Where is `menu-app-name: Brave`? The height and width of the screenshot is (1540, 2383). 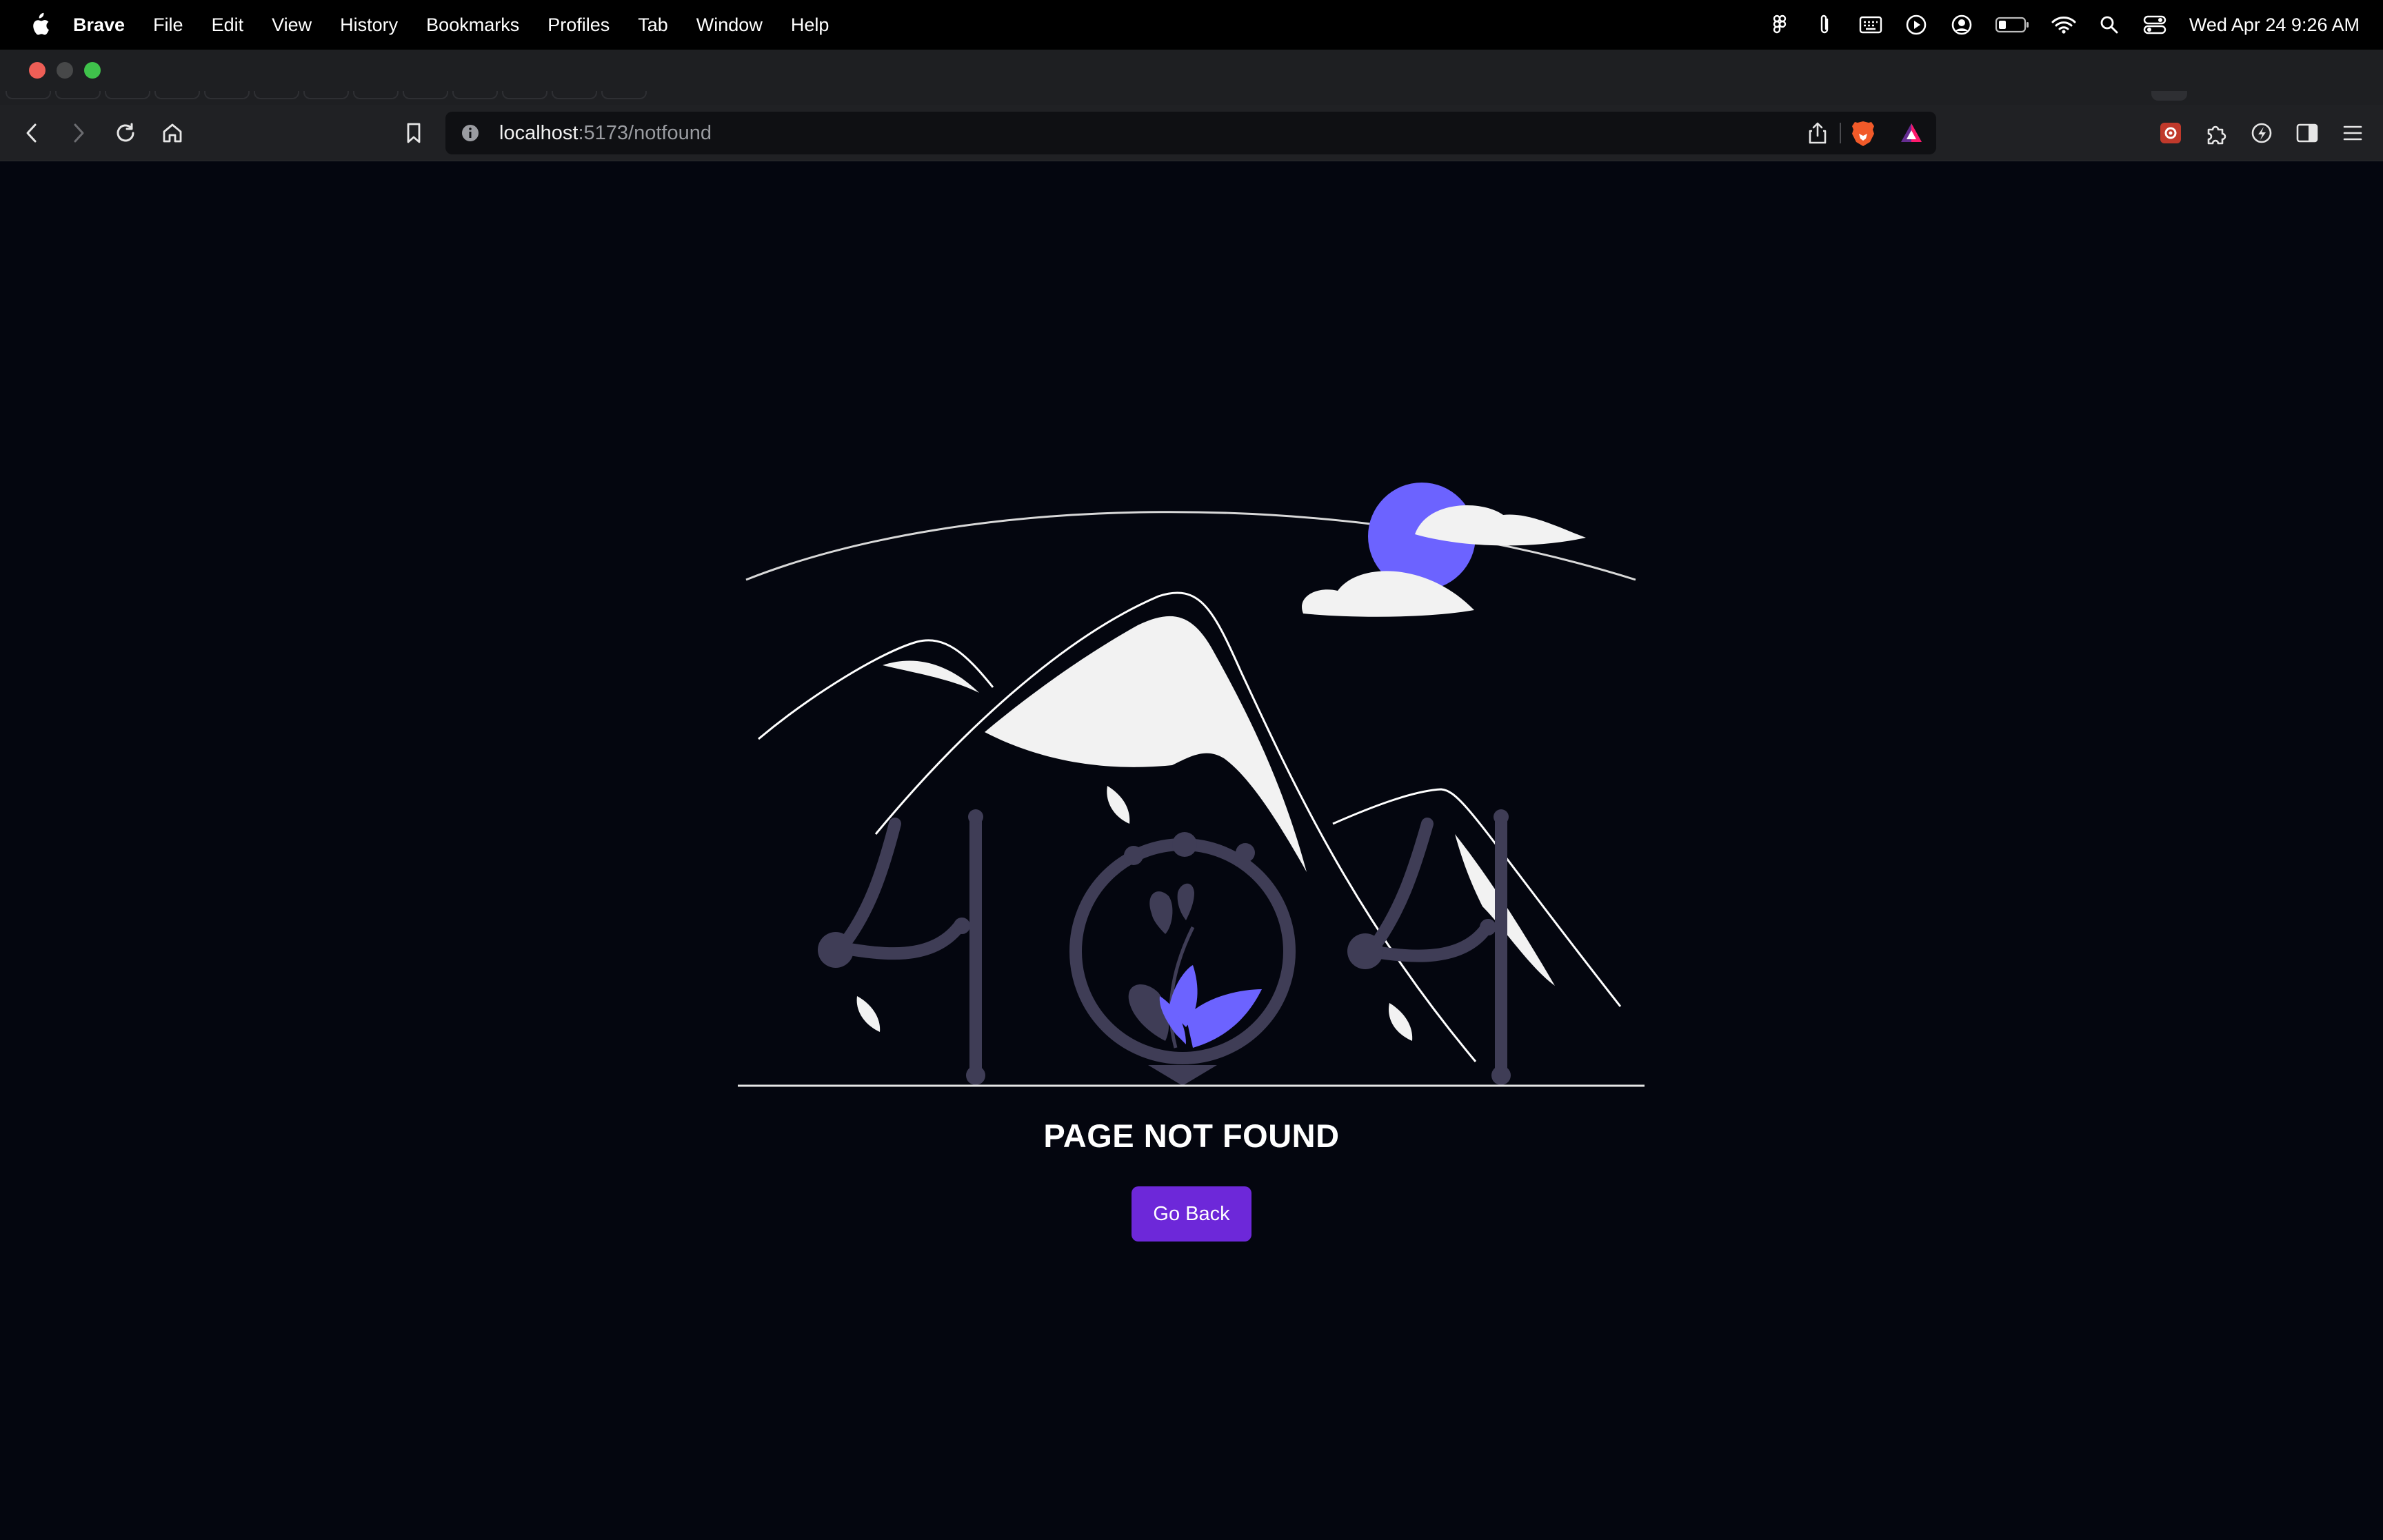
menu-app-name: Brave is located at coordinates (99, 25).